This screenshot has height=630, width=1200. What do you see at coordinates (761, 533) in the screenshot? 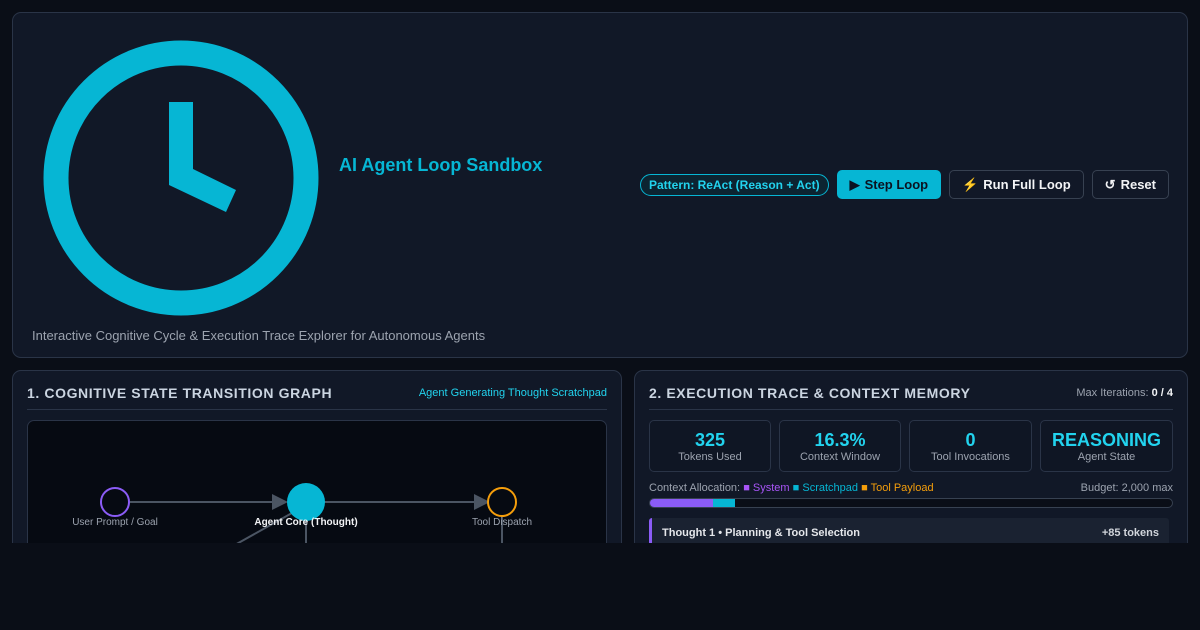
I see `trace-item-title: Thought 1 • Planning & Tool Selection` at bounding box center [761, 533].